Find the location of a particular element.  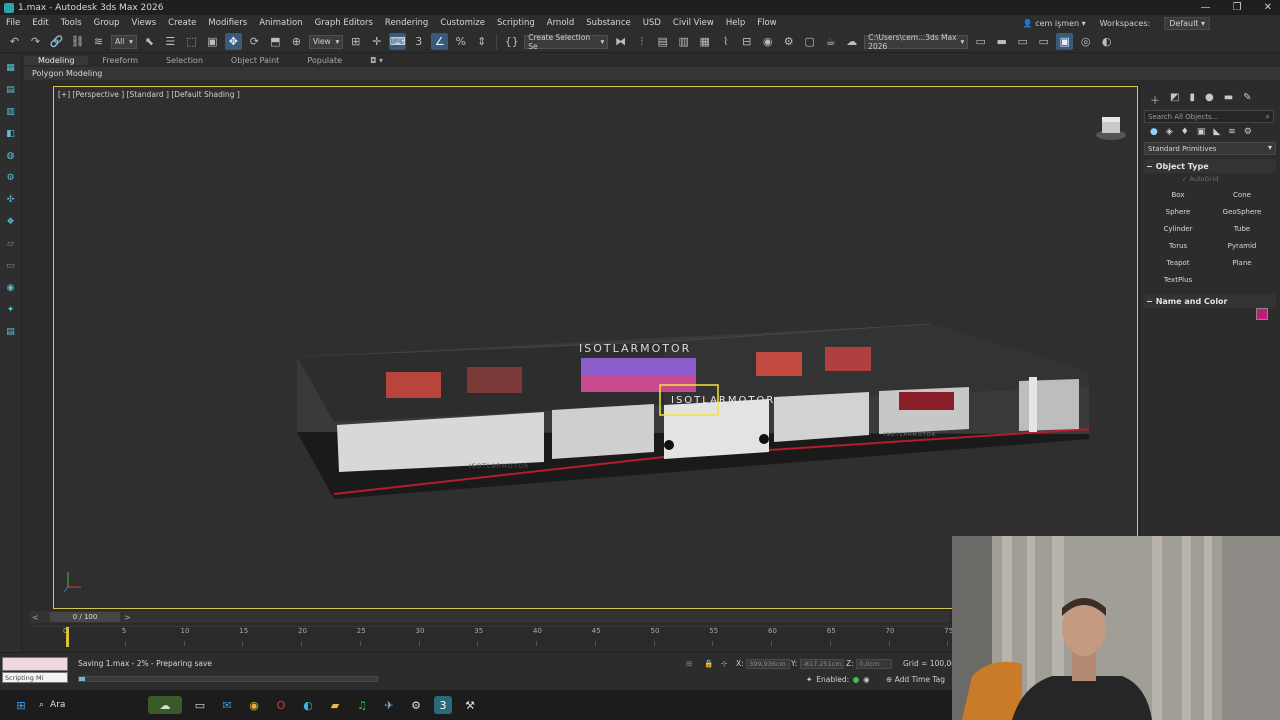

render-in-cloud-icon: ☁ is located at coordinates (851, 41).